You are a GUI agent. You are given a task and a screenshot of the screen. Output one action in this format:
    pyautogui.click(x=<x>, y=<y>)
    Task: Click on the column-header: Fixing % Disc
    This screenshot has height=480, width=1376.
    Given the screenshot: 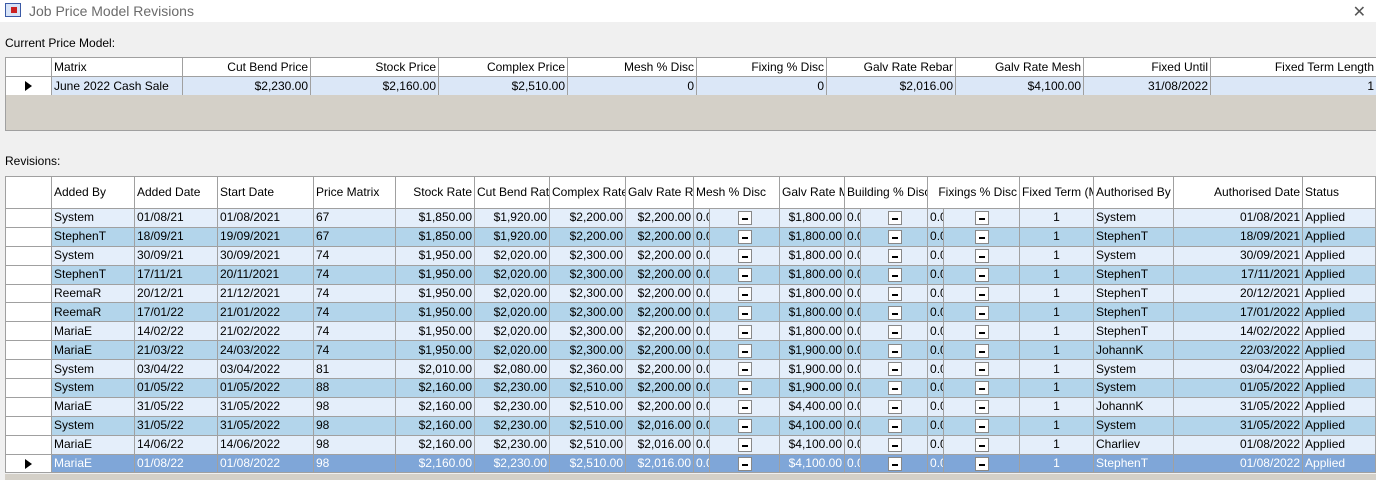 What is the action you would take?
    pyautogui.click(x=761, y=67)
    